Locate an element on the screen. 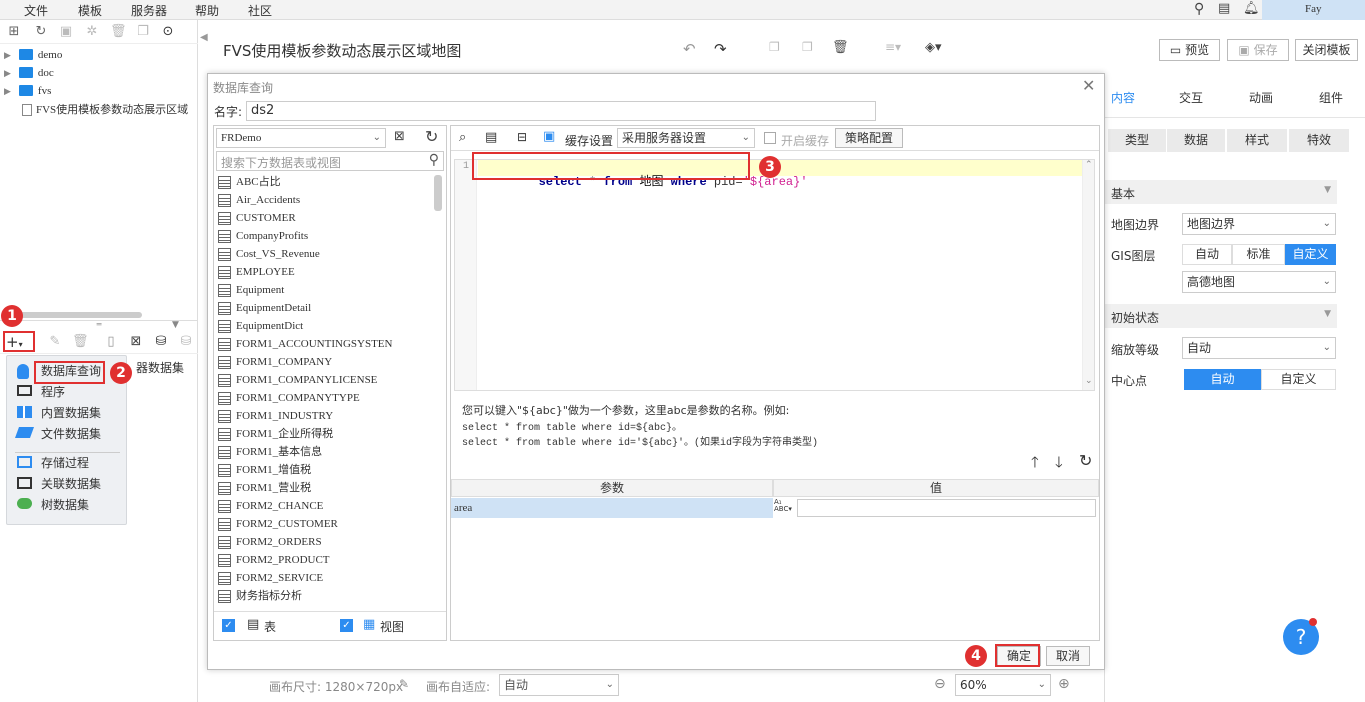  gis-auto: 自动 is located at coordinates (1207, 254).